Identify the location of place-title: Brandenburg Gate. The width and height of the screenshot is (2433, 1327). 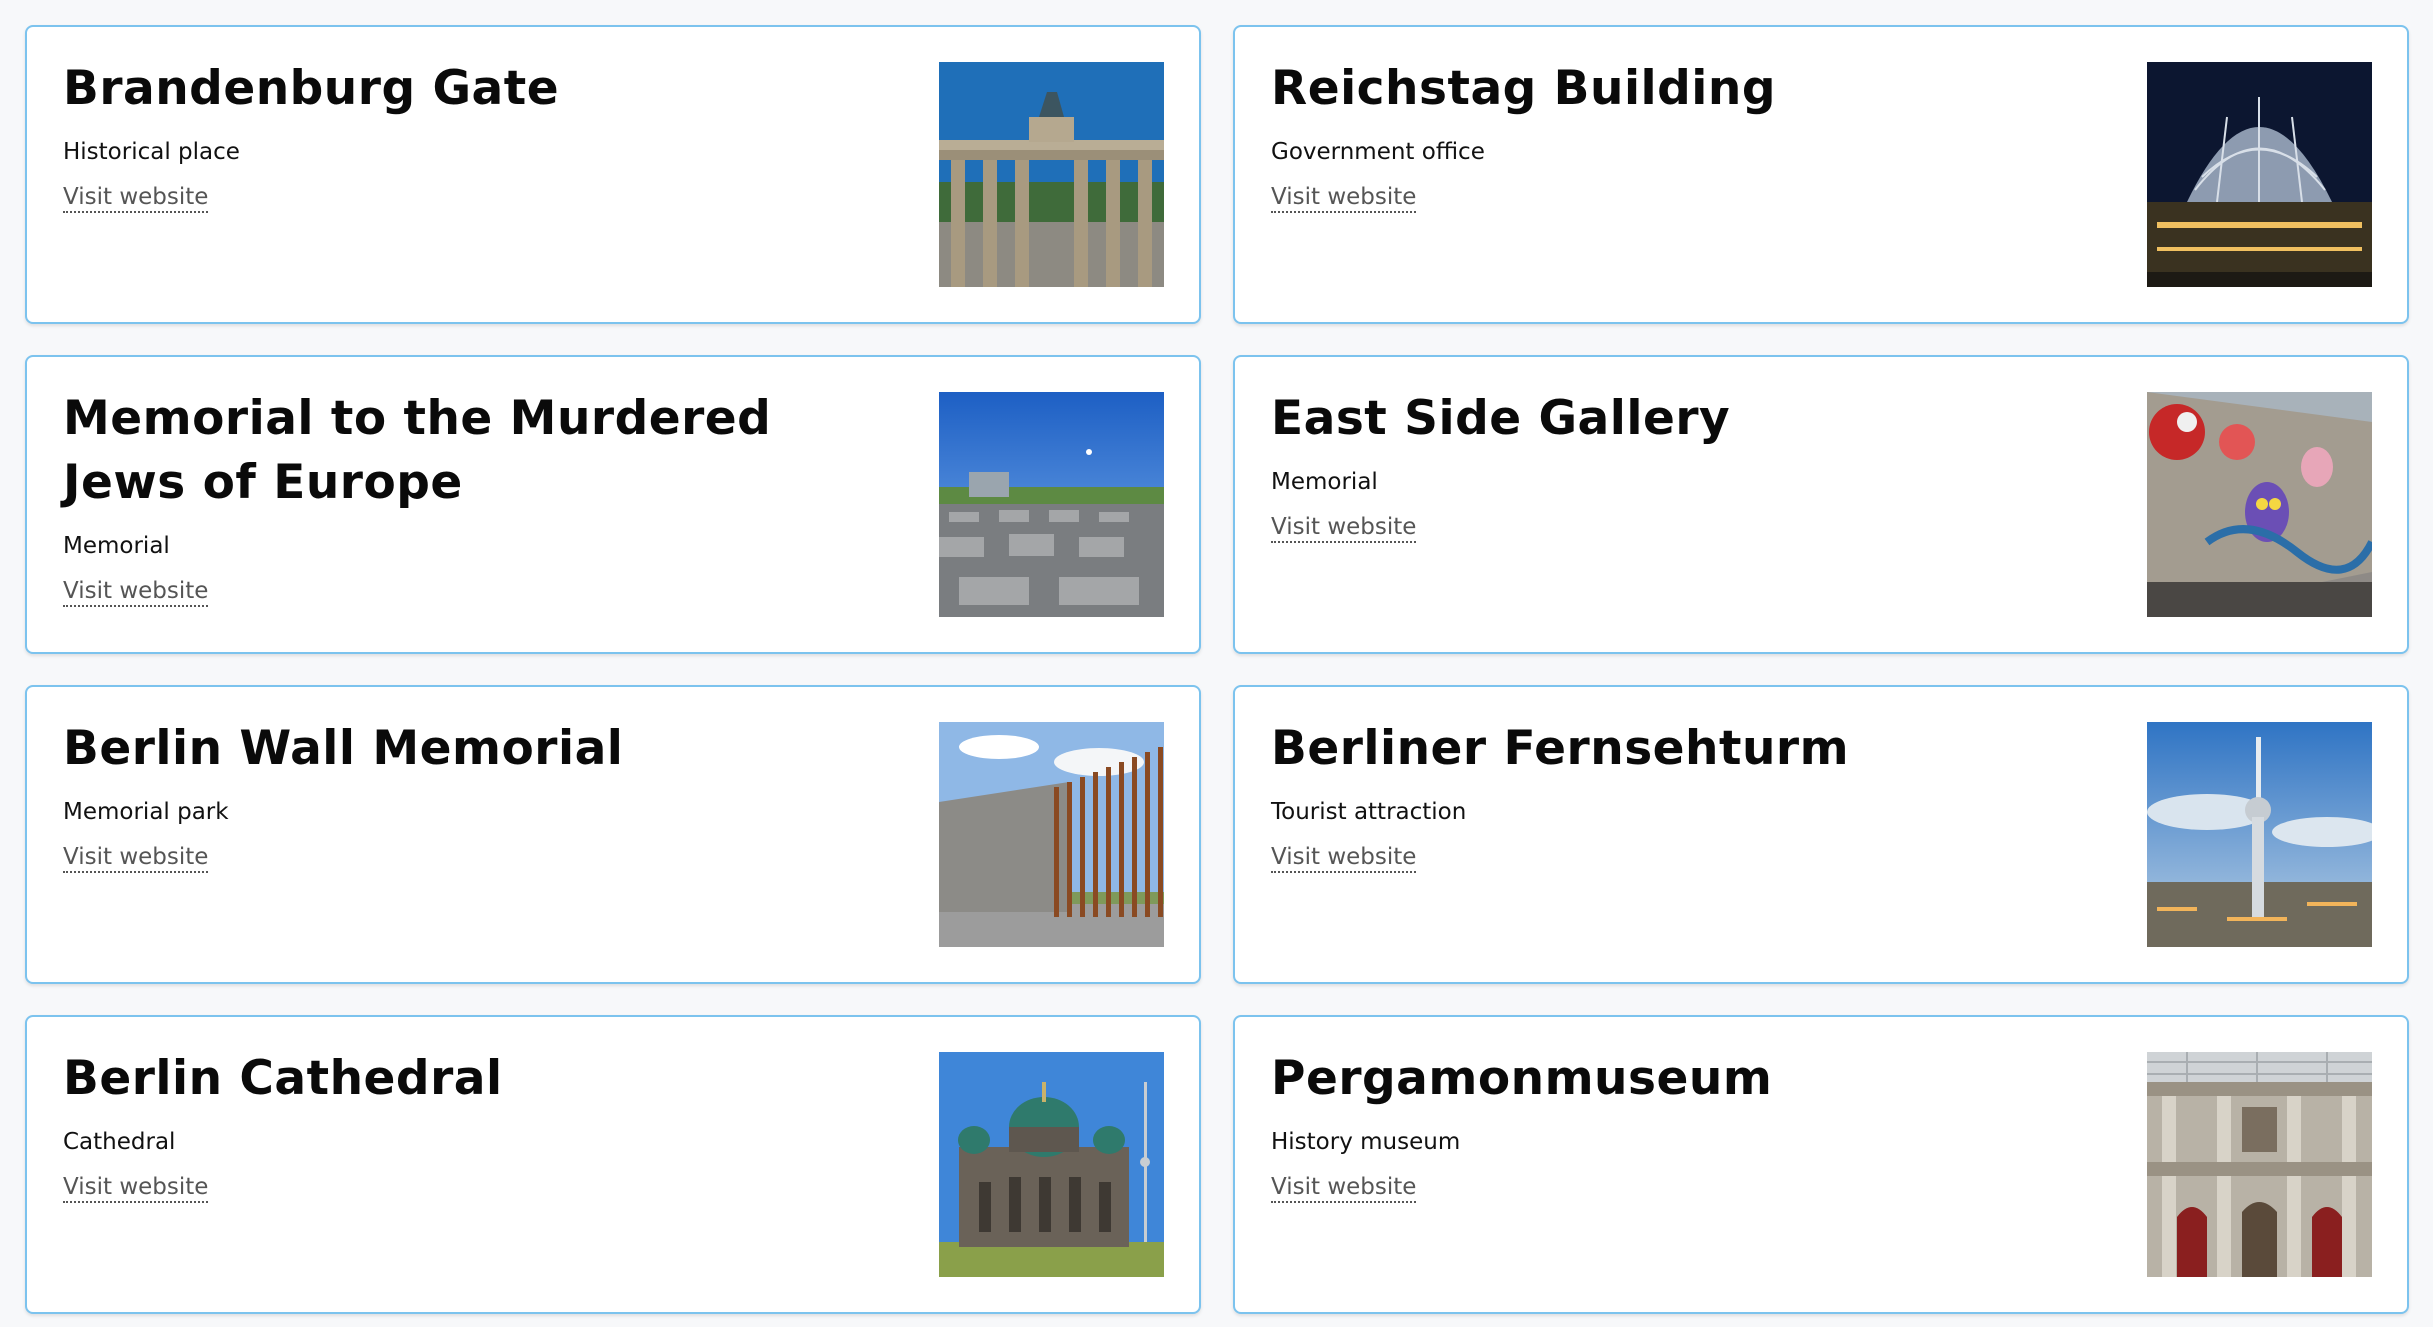
(311, 88).